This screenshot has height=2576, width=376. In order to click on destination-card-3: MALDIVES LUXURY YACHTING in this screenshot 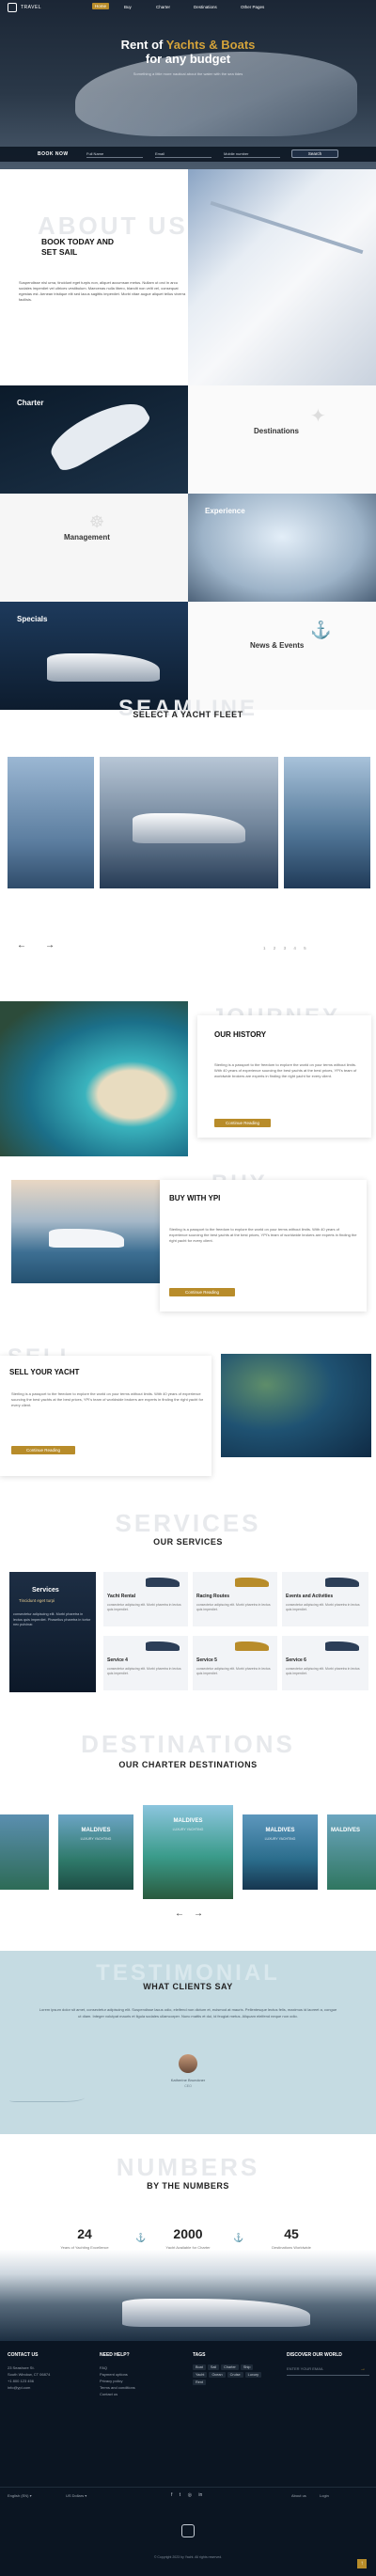, I will do `click(280, 1852)`.